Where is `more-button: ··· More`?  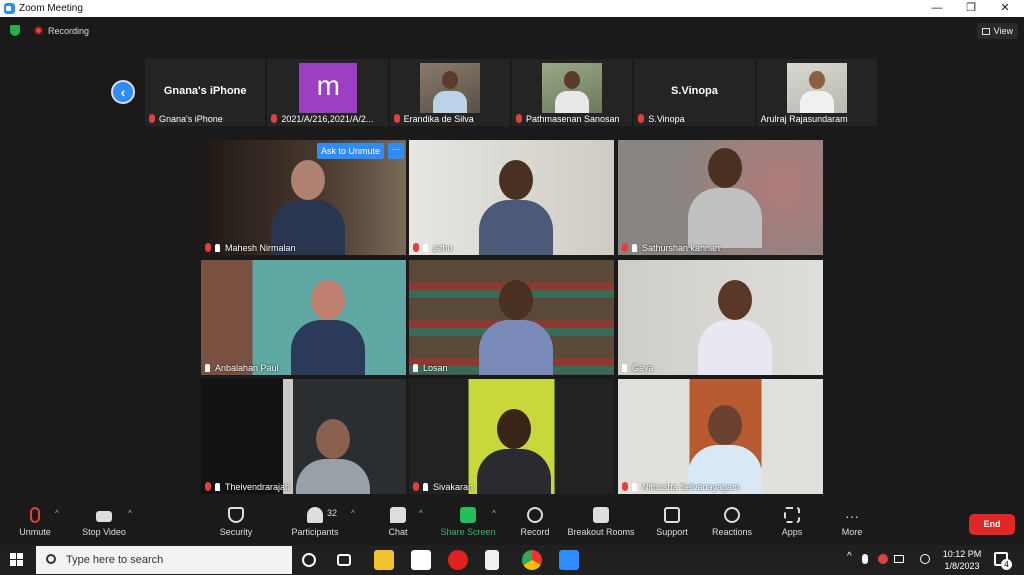 more-button: ··· More is located at coordinates (852, 522).